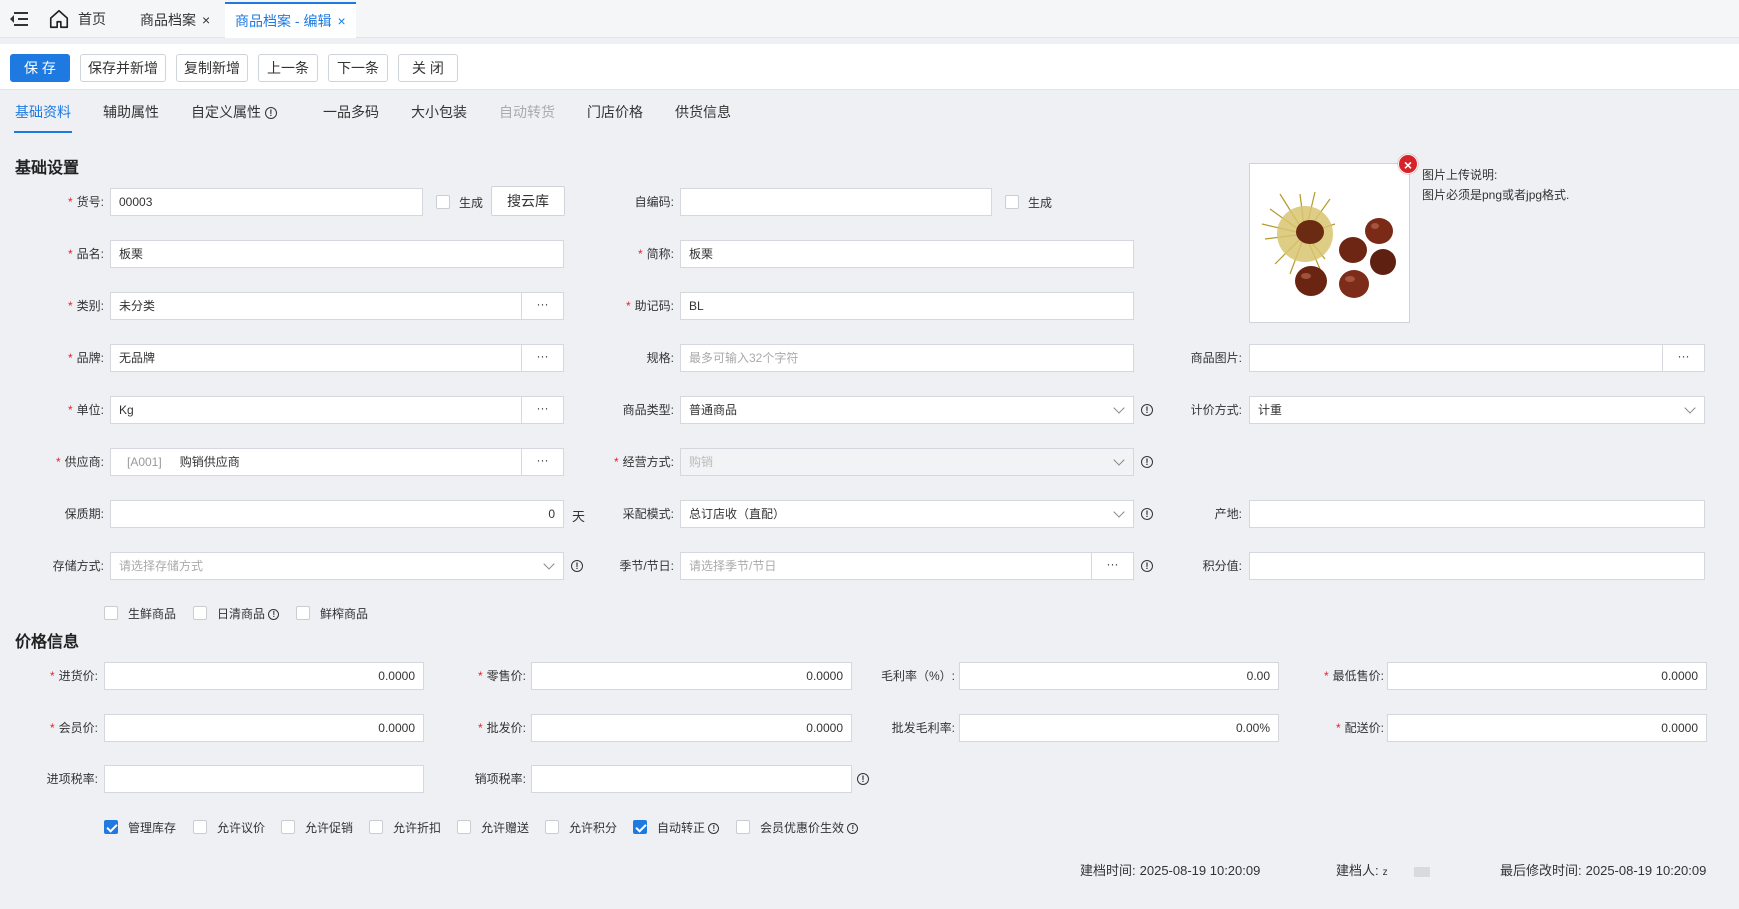  I want to click on fresh-product-checkbox, so click(111, 613).